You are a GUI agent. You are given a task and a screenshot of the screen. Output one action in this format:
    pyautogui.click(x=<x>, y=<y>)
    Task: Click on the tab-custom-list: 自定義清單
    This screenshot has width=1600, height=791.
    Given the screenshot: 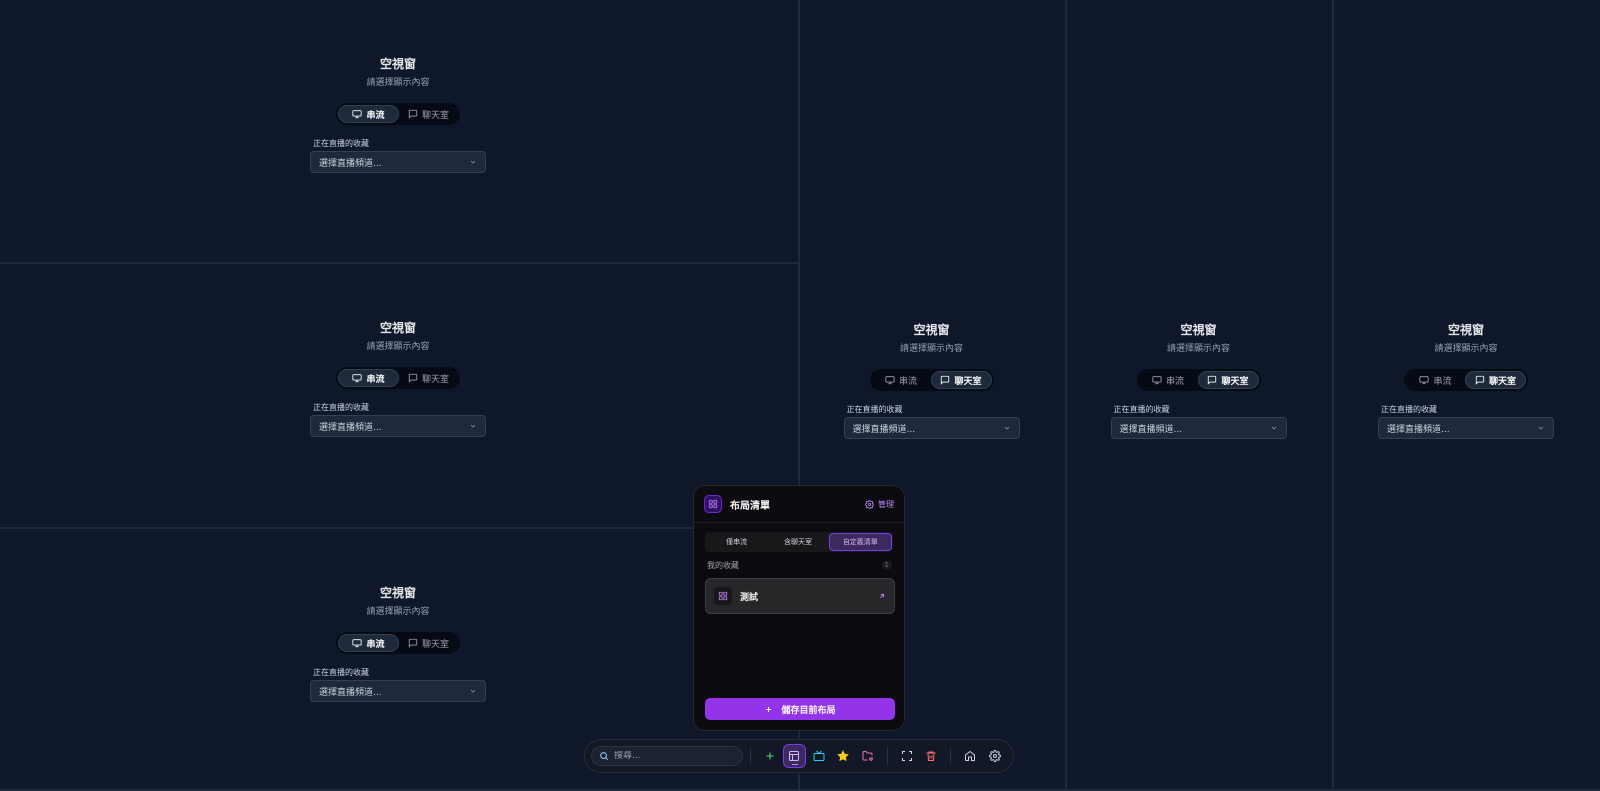 What is the action you would take?
    pyautogui.click(x=860, y=542)
    